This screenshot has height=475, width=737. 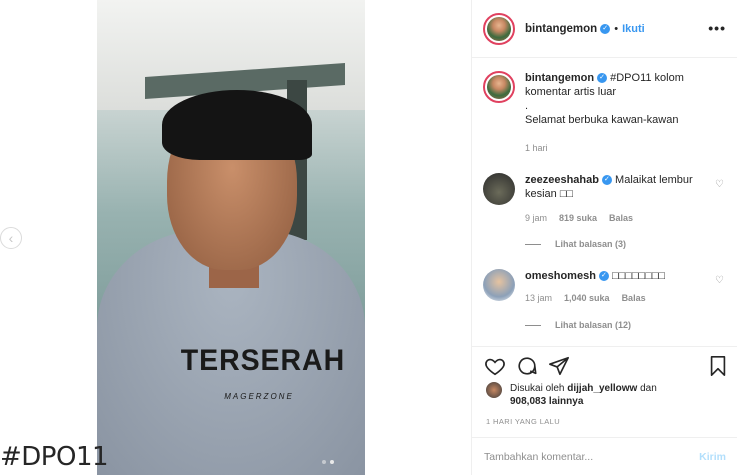 What do you see at coordinates (615, 187) in the screenshot?
I see `comment-text: zeezeeshahab ✓ Malaikat lembur kesian □□` at bounding box center [615, 187].